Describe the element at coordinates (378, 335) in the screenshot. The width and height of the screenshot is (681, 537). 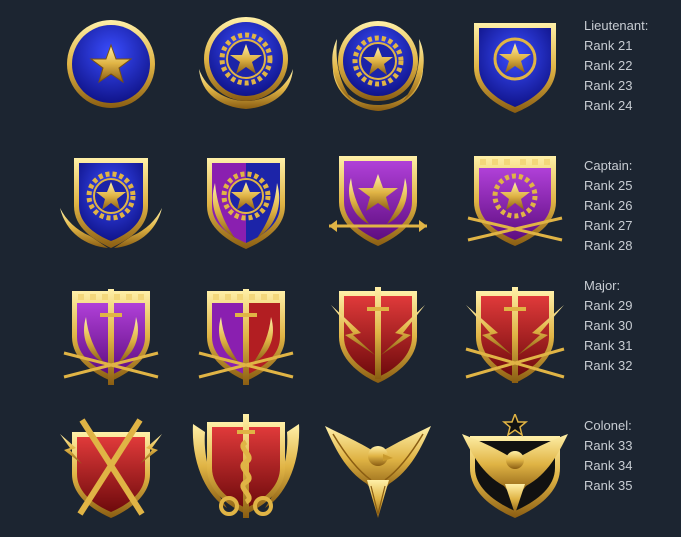
I see `red-shield-sword-lightning-icon` at that location.